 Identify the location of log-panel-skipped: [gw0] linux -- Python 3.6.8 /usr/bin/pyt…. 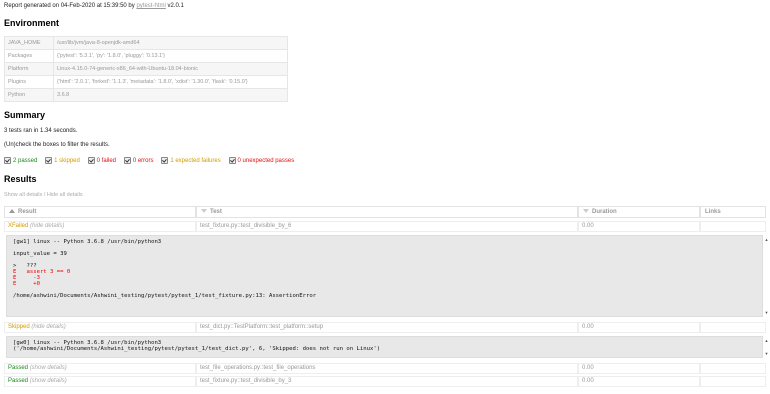
(384, 347).